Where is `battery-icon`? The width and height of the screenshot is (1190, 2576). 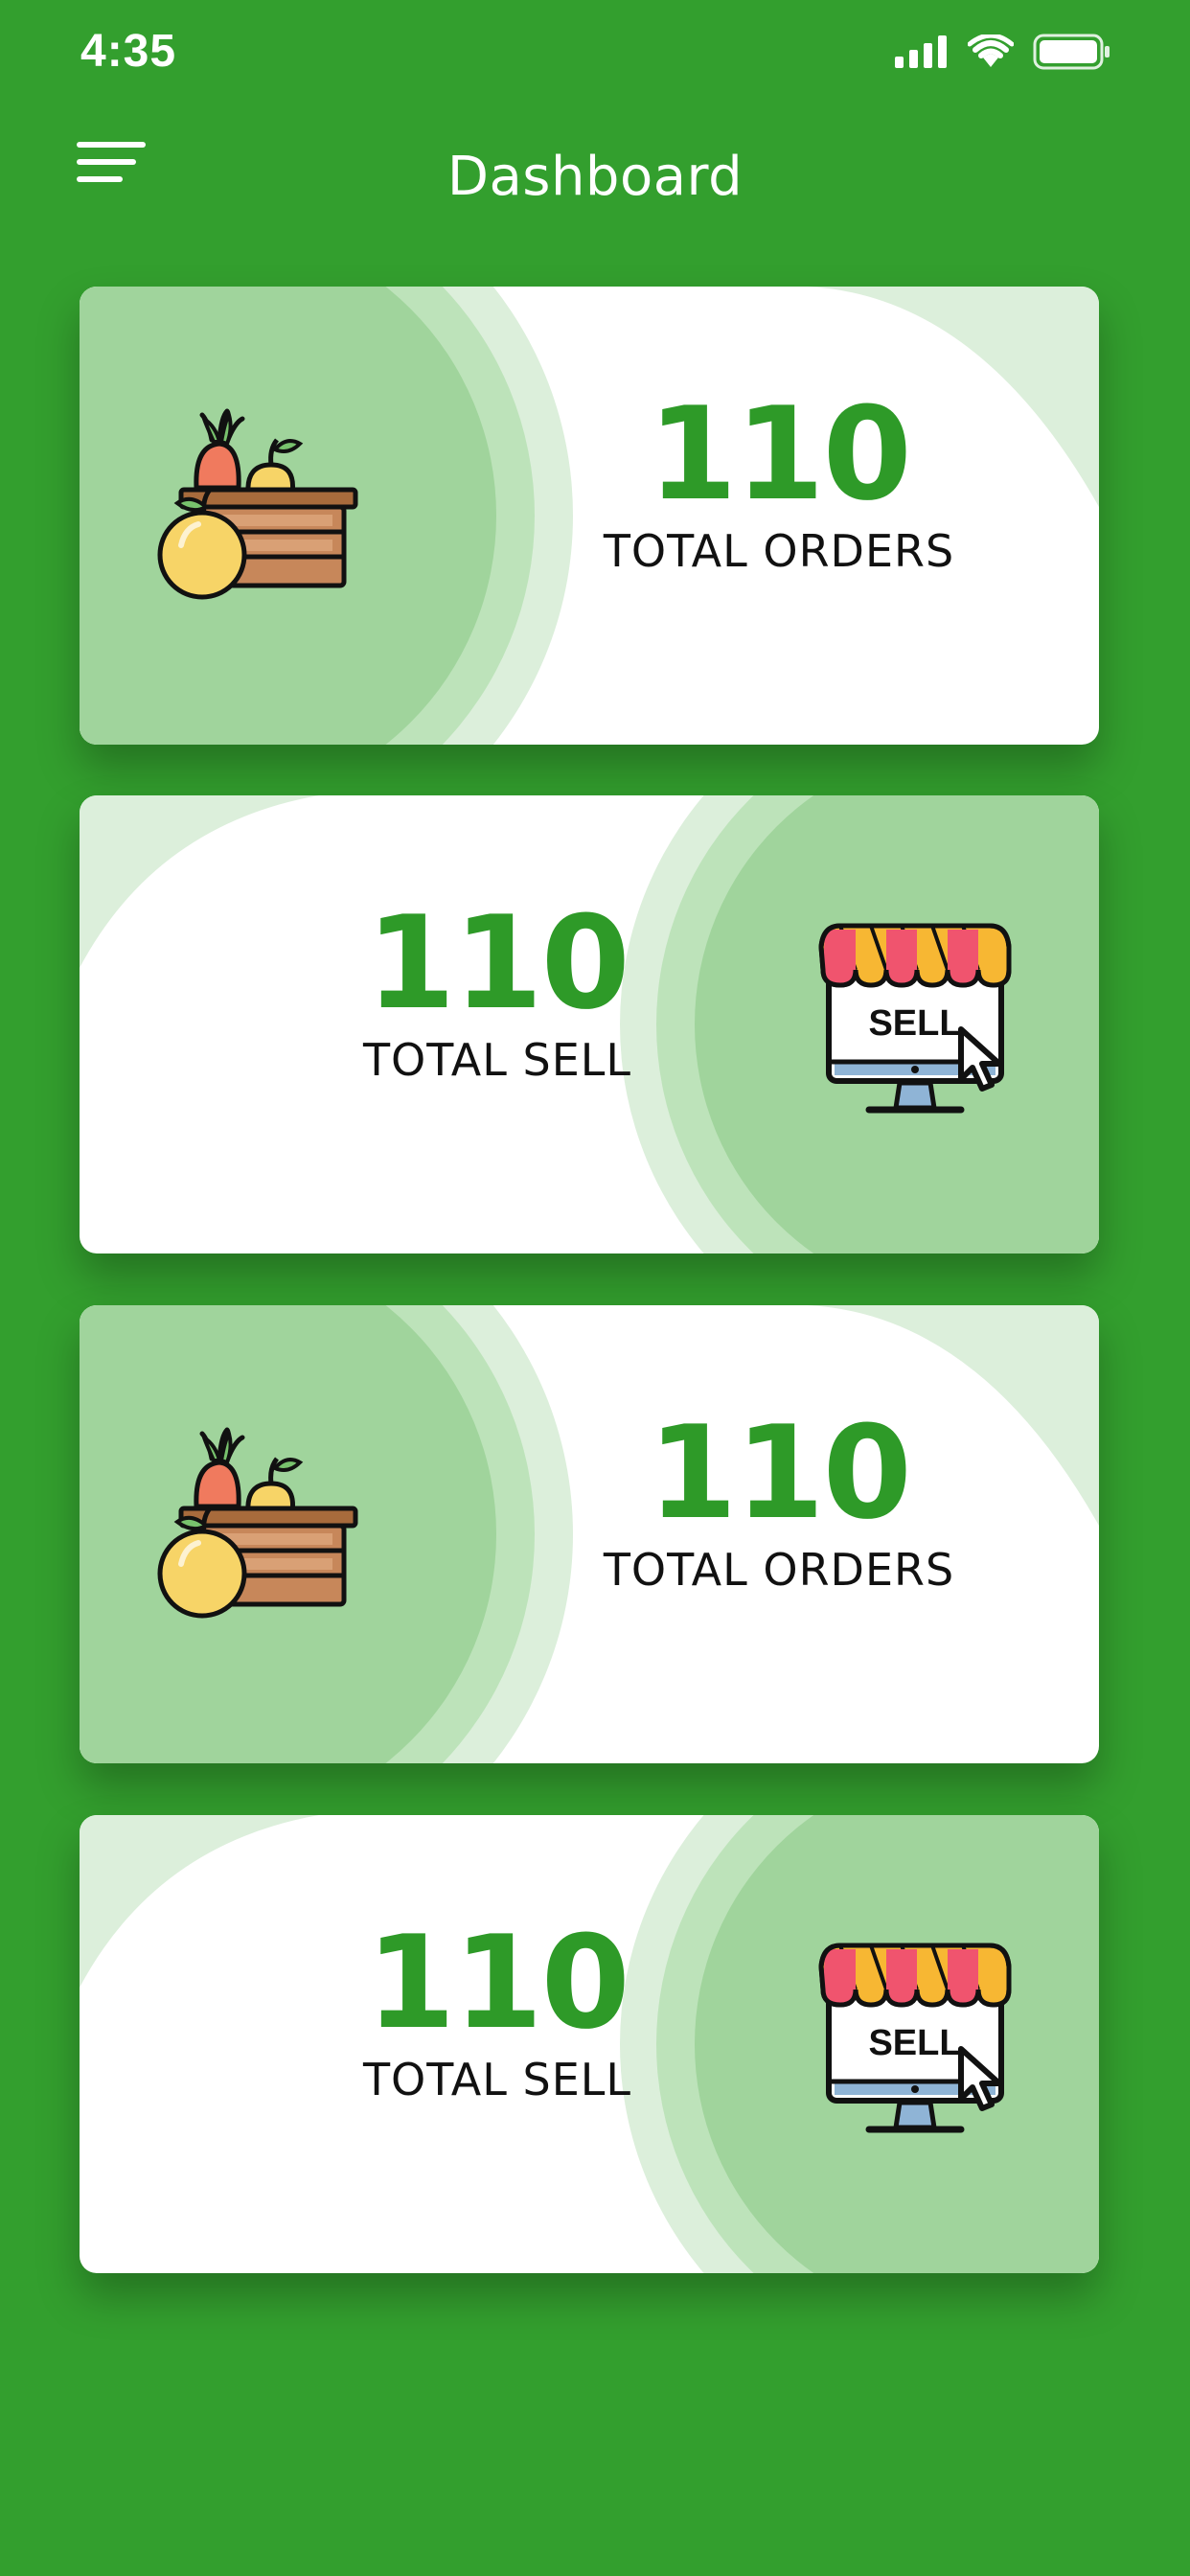
battery-icon is located at coordinates (1071, 52).